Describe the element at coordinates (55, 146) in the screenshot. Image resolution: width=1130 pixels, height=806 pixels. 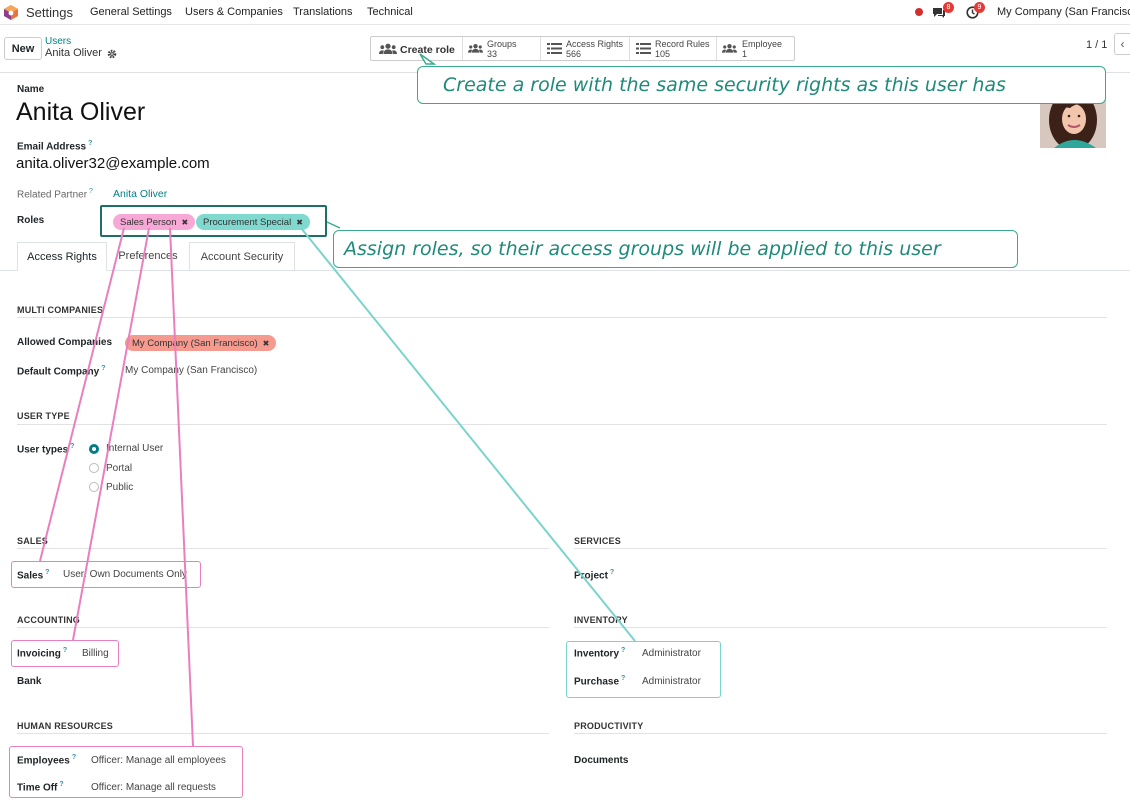
I see `email-label: Email Address?` at that location.